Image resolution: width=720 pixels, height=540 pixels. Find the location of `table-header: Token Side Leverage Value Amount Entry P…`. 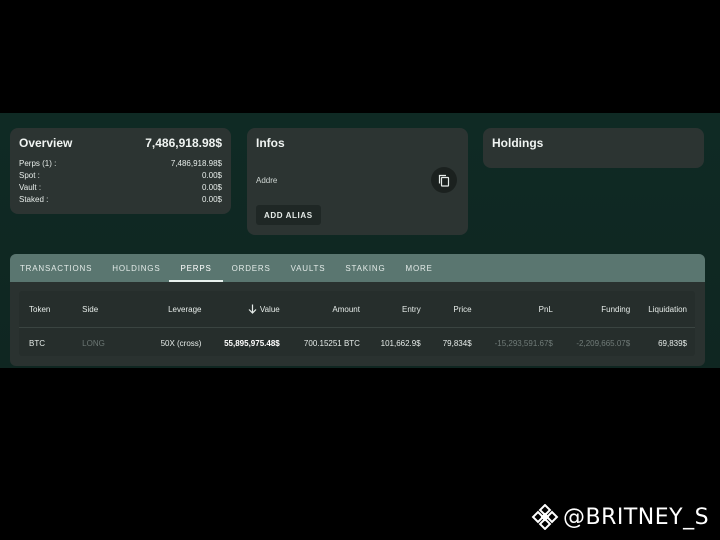

table-header: Token Side Leverage Value Amount Entry P… is located at coordinates (357, 309).